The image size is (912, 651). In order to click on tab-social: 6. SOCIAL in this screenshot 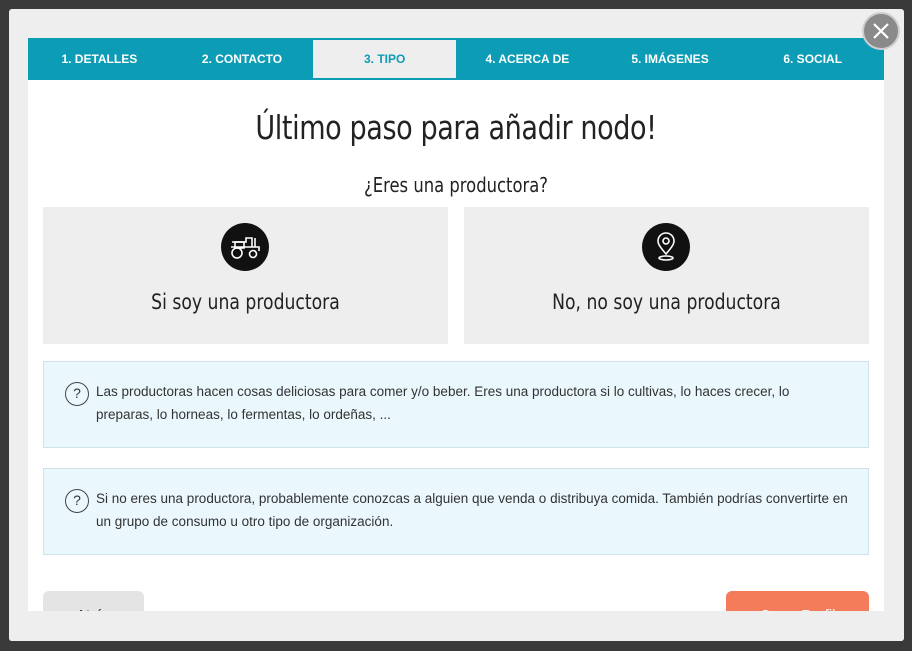, I will do `click(812, 59)`.